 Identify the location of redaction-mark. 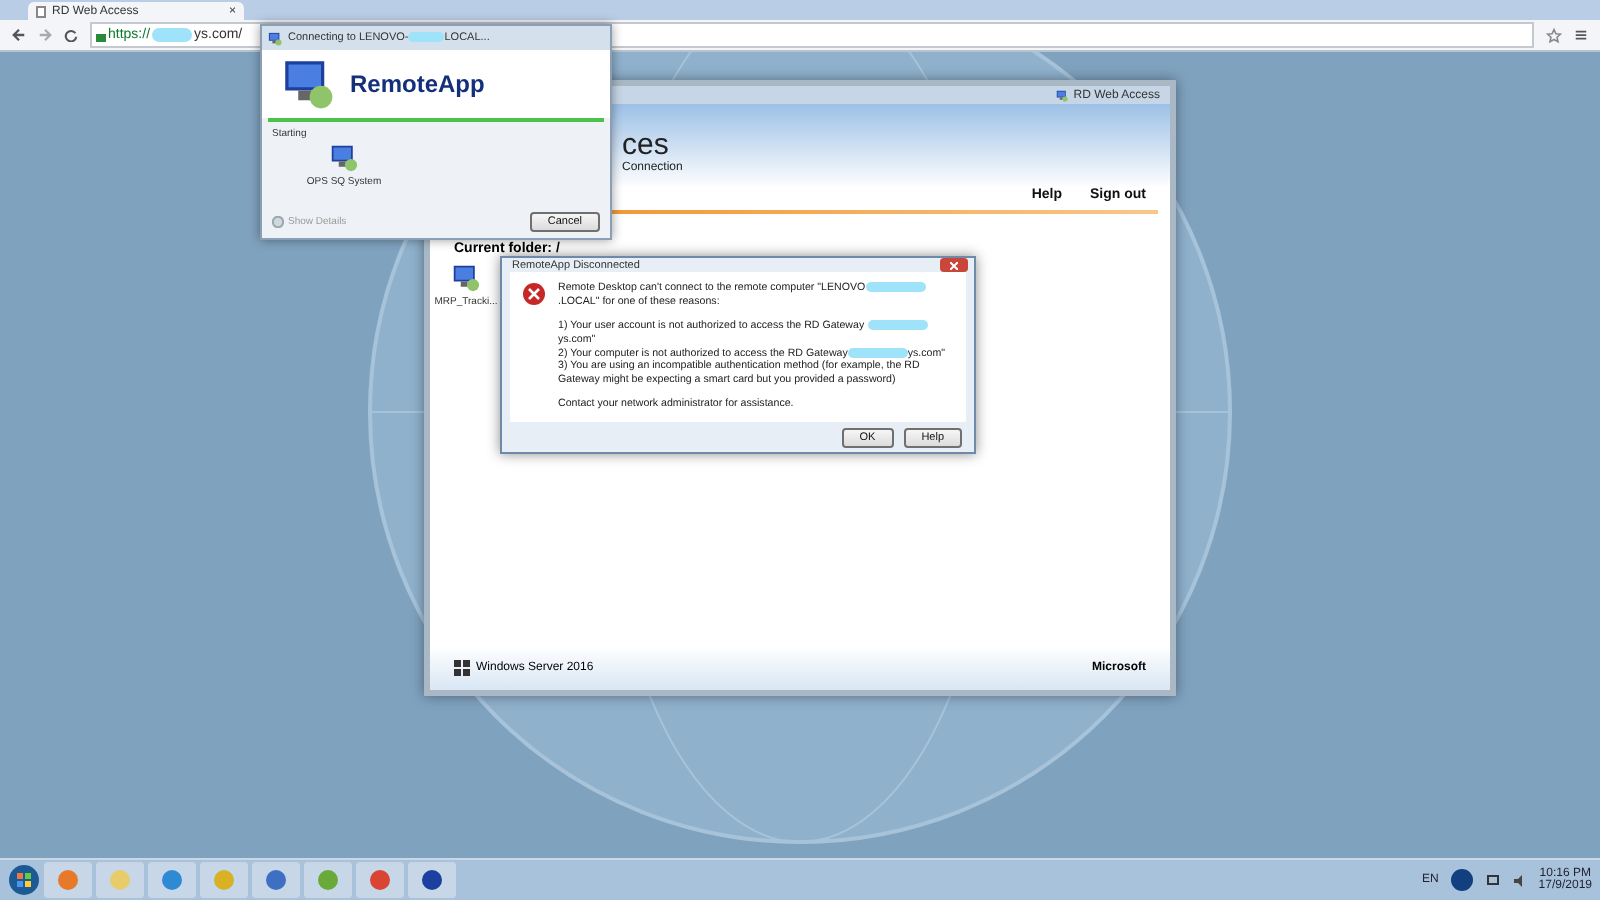
(172, 35).